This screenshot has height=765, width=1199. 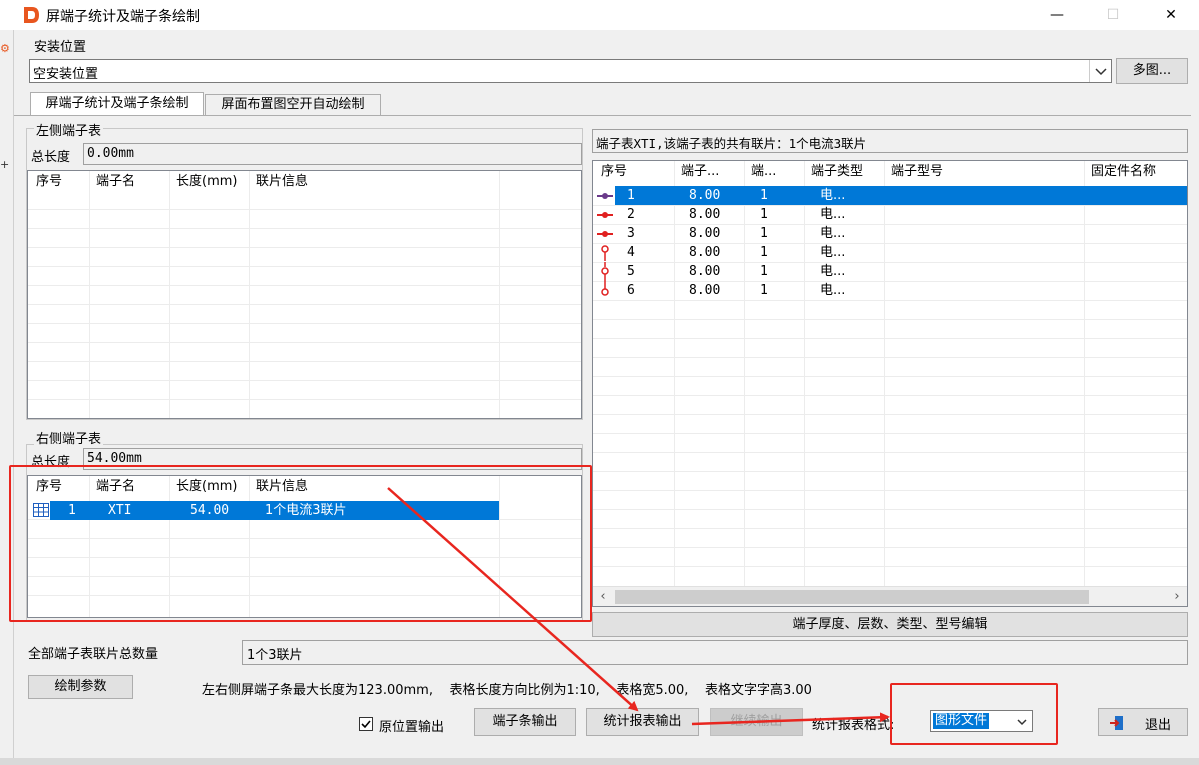 What do you see at coordinates (332, 154) in the screenshot?
I see `left-total-length-field: 0.00mm` at bounding box center [332, 154].